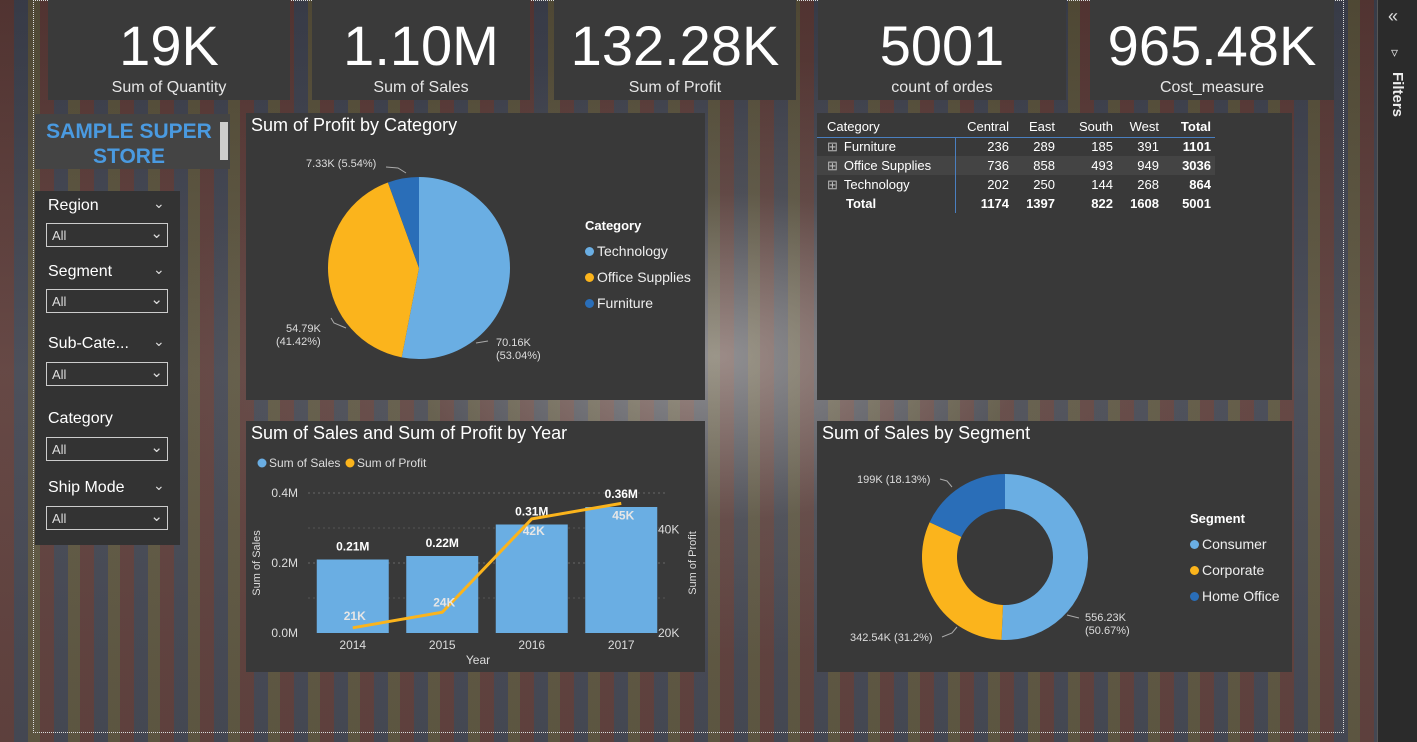 This screenshot has width=1417, height=742. Describe the element at coordinates (1148, 184) in the screenshot. I see `matrix-cell: 268` at that location.